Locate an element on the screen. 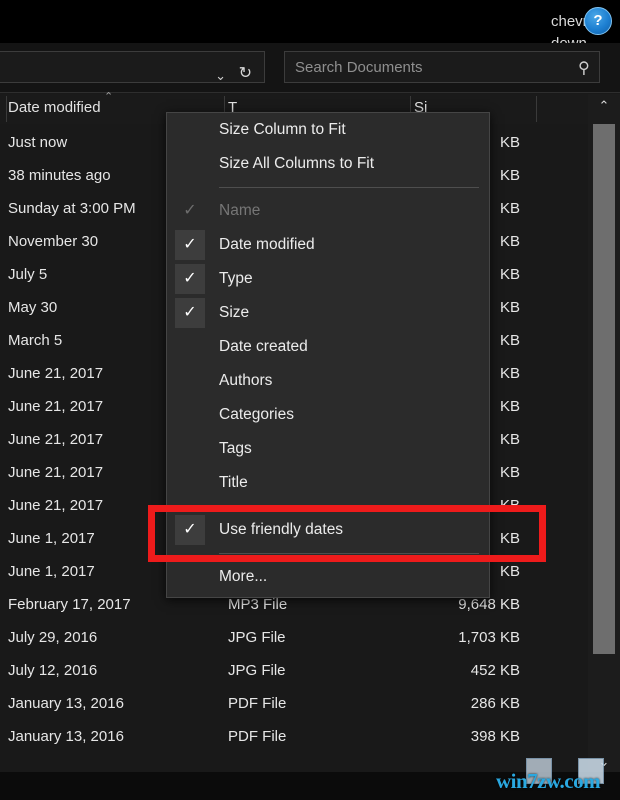  cell-date-modified: November 30 is located at coordinates (53, 241).